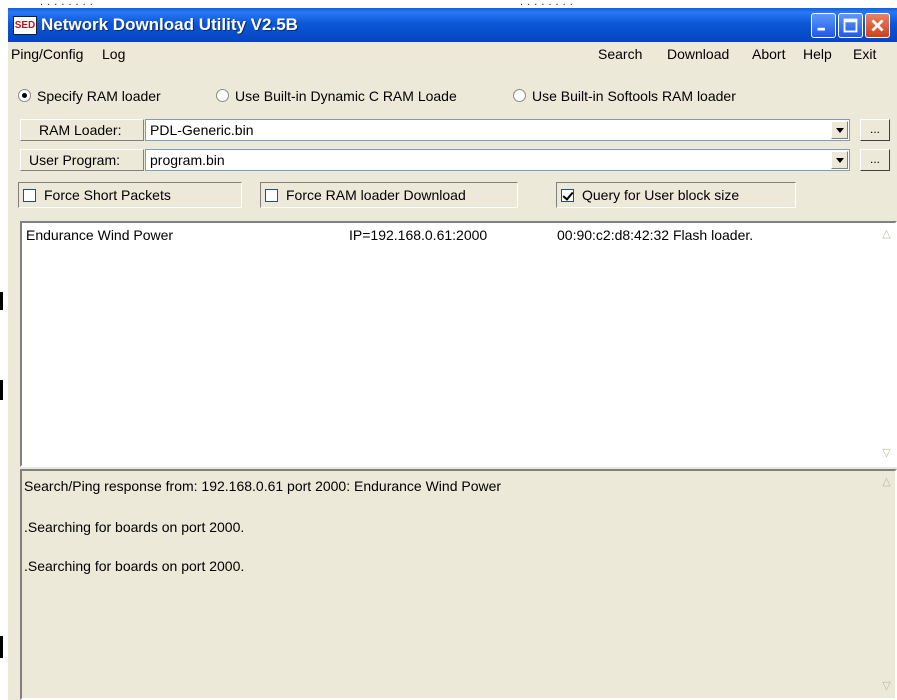  I want to click on ram-loader-combo: PDL-Generic.bin, so click(497, 130).